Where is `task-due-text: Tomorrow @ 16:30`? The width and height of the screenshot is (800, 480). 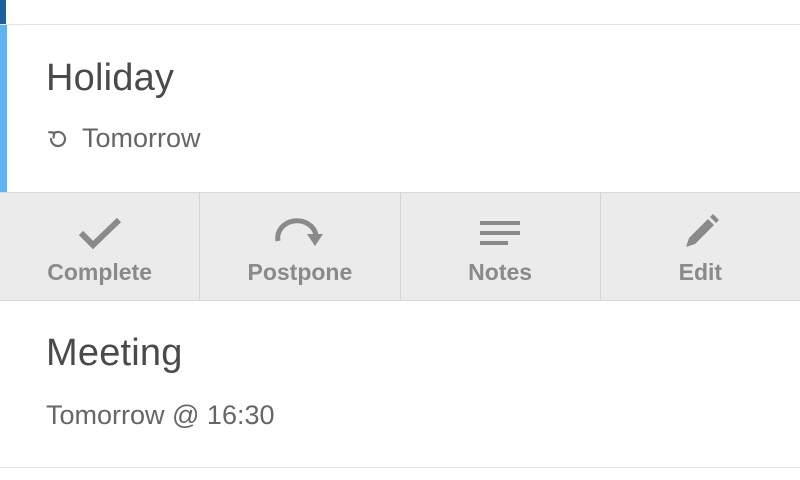 task-due-text: Tomorrow @ 16:30 is located at coordinates (160, 415).